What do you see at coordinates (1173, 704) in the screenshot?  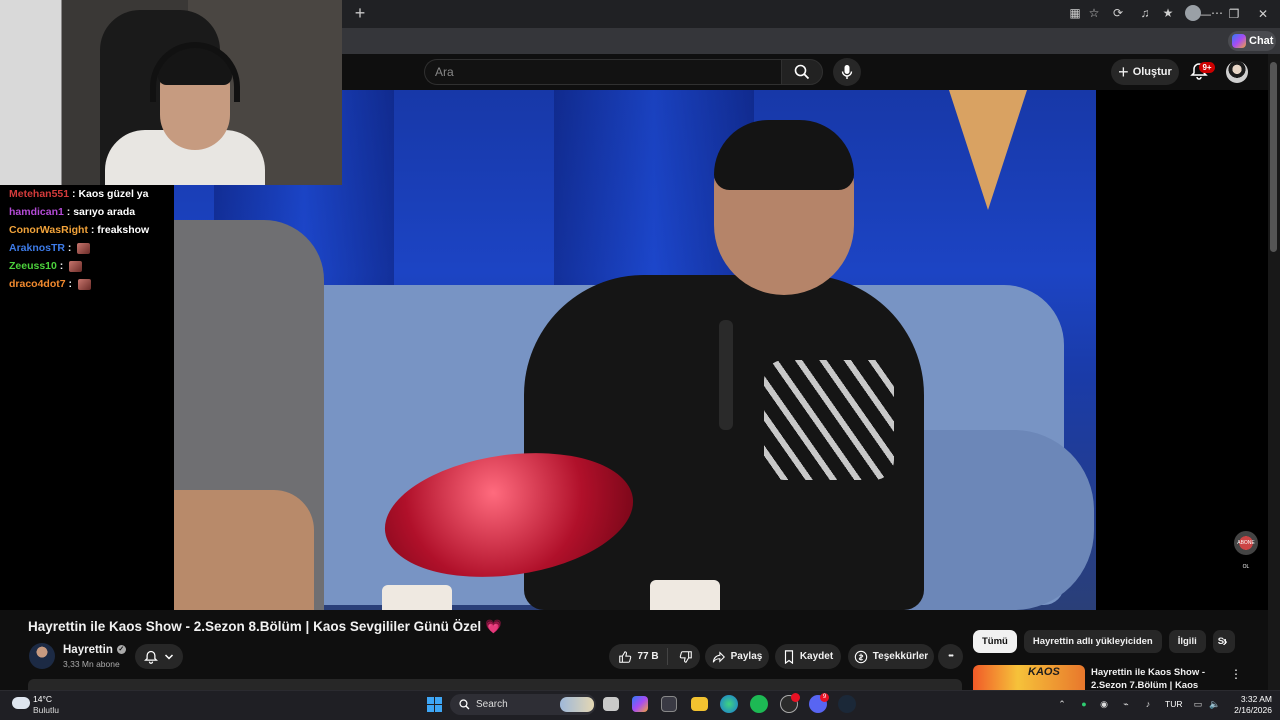 I see `input-language: TUR` at bounding box center [1173, 704].